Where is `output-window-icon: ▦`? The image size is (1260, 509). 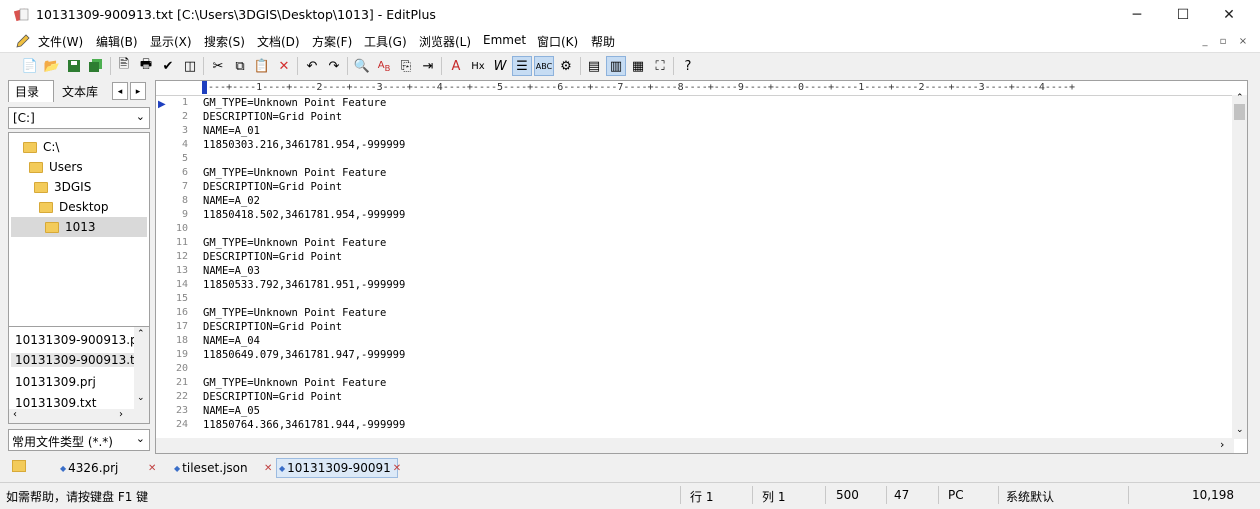 output-window-icon: ▦ is located at coordinates (638, 66).